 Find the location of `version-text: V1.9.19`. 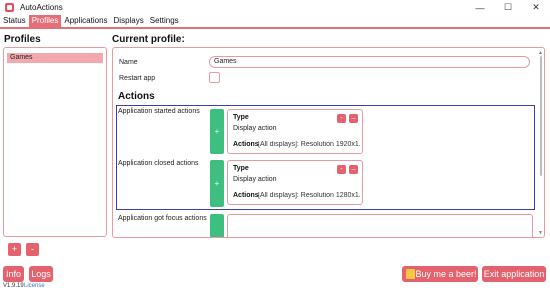

version-text: V1.9.19 is located at coordinates (13, 286).